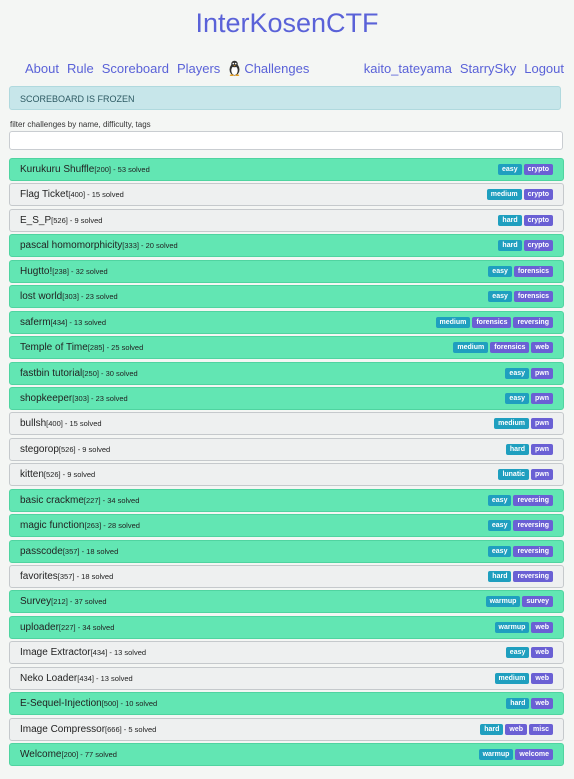  I want to click on challenge-row: bullsh[400] - 15 solved medium pwn, so click(286, 424).